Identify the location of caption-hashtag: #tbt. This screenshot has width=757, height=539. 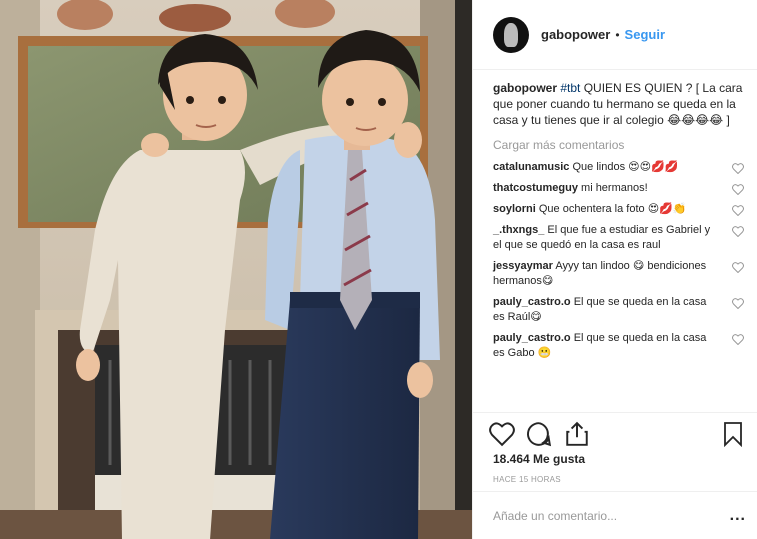
(570, 88).